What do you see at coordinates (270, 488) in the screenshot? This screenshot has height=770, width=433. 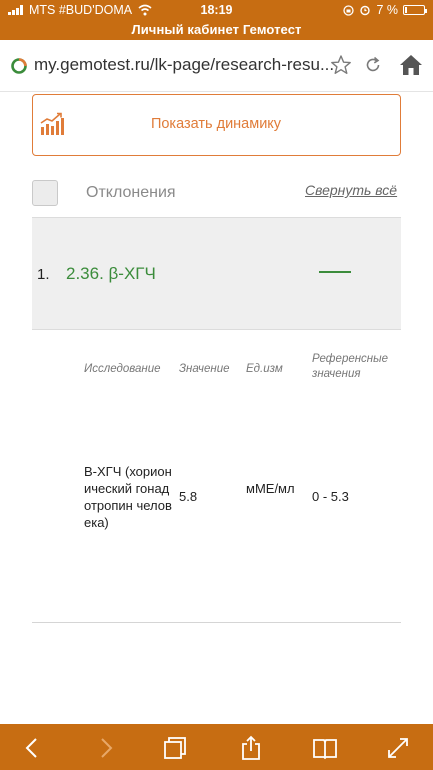 I see `cell-unit: мМЕ/мл` at bounding box center [270, 488].